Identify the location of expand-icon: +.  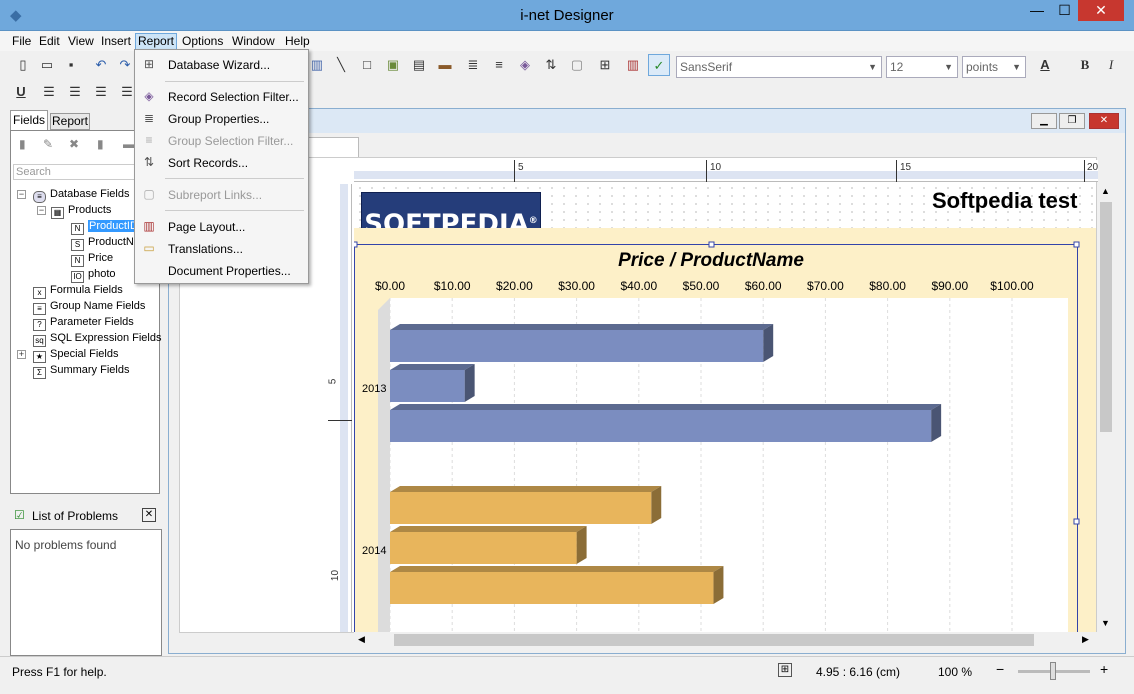
(21, 354).